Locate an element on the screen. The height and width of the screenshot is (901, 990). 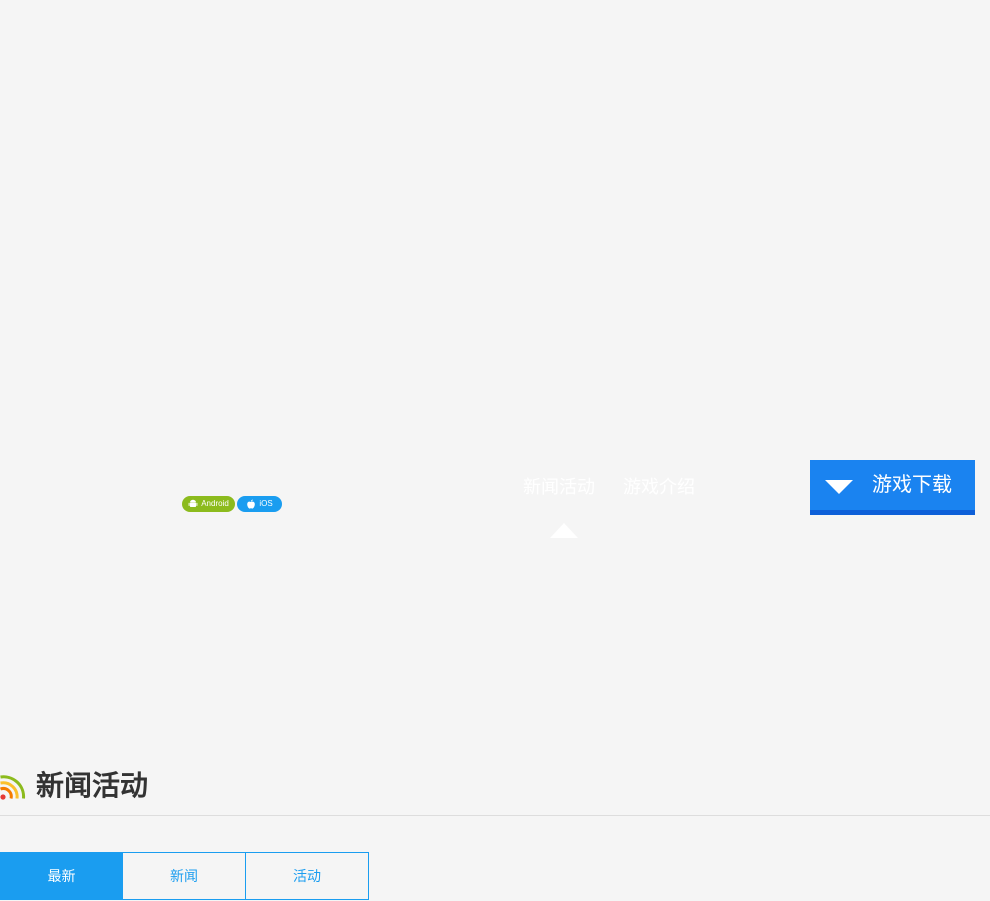
tab-news: 新闻 is located at coordinates (184, 876).